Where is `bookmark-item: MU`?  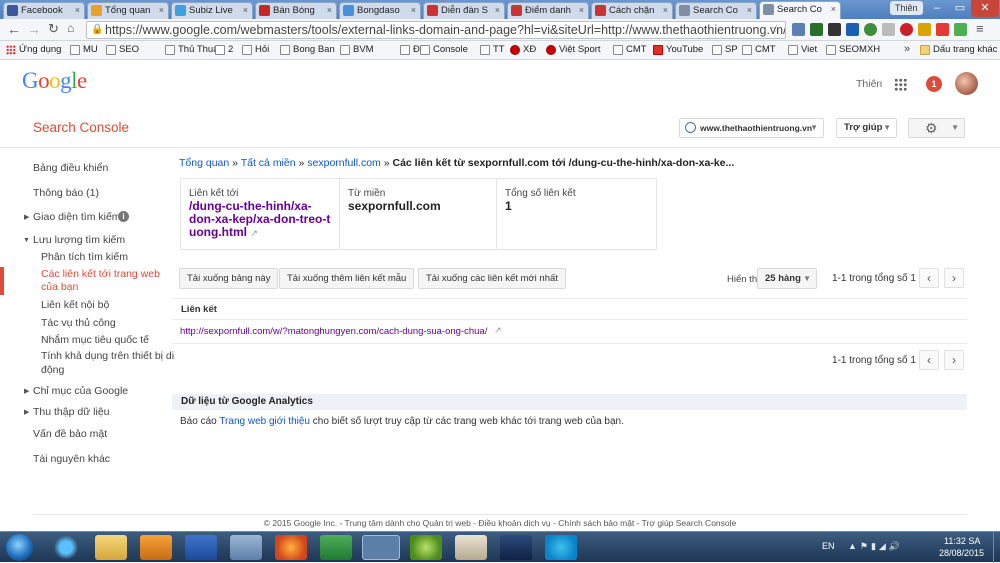 bookmark-item: MU is located at coordinates (84, 49).